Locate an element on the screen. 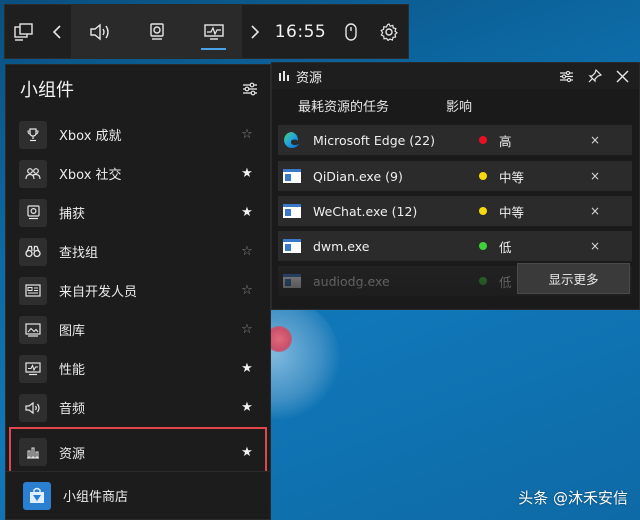 This screenshot has width=640, height=520. resource-row: dwm.exe 低 × is located at coordinates (455, 246).